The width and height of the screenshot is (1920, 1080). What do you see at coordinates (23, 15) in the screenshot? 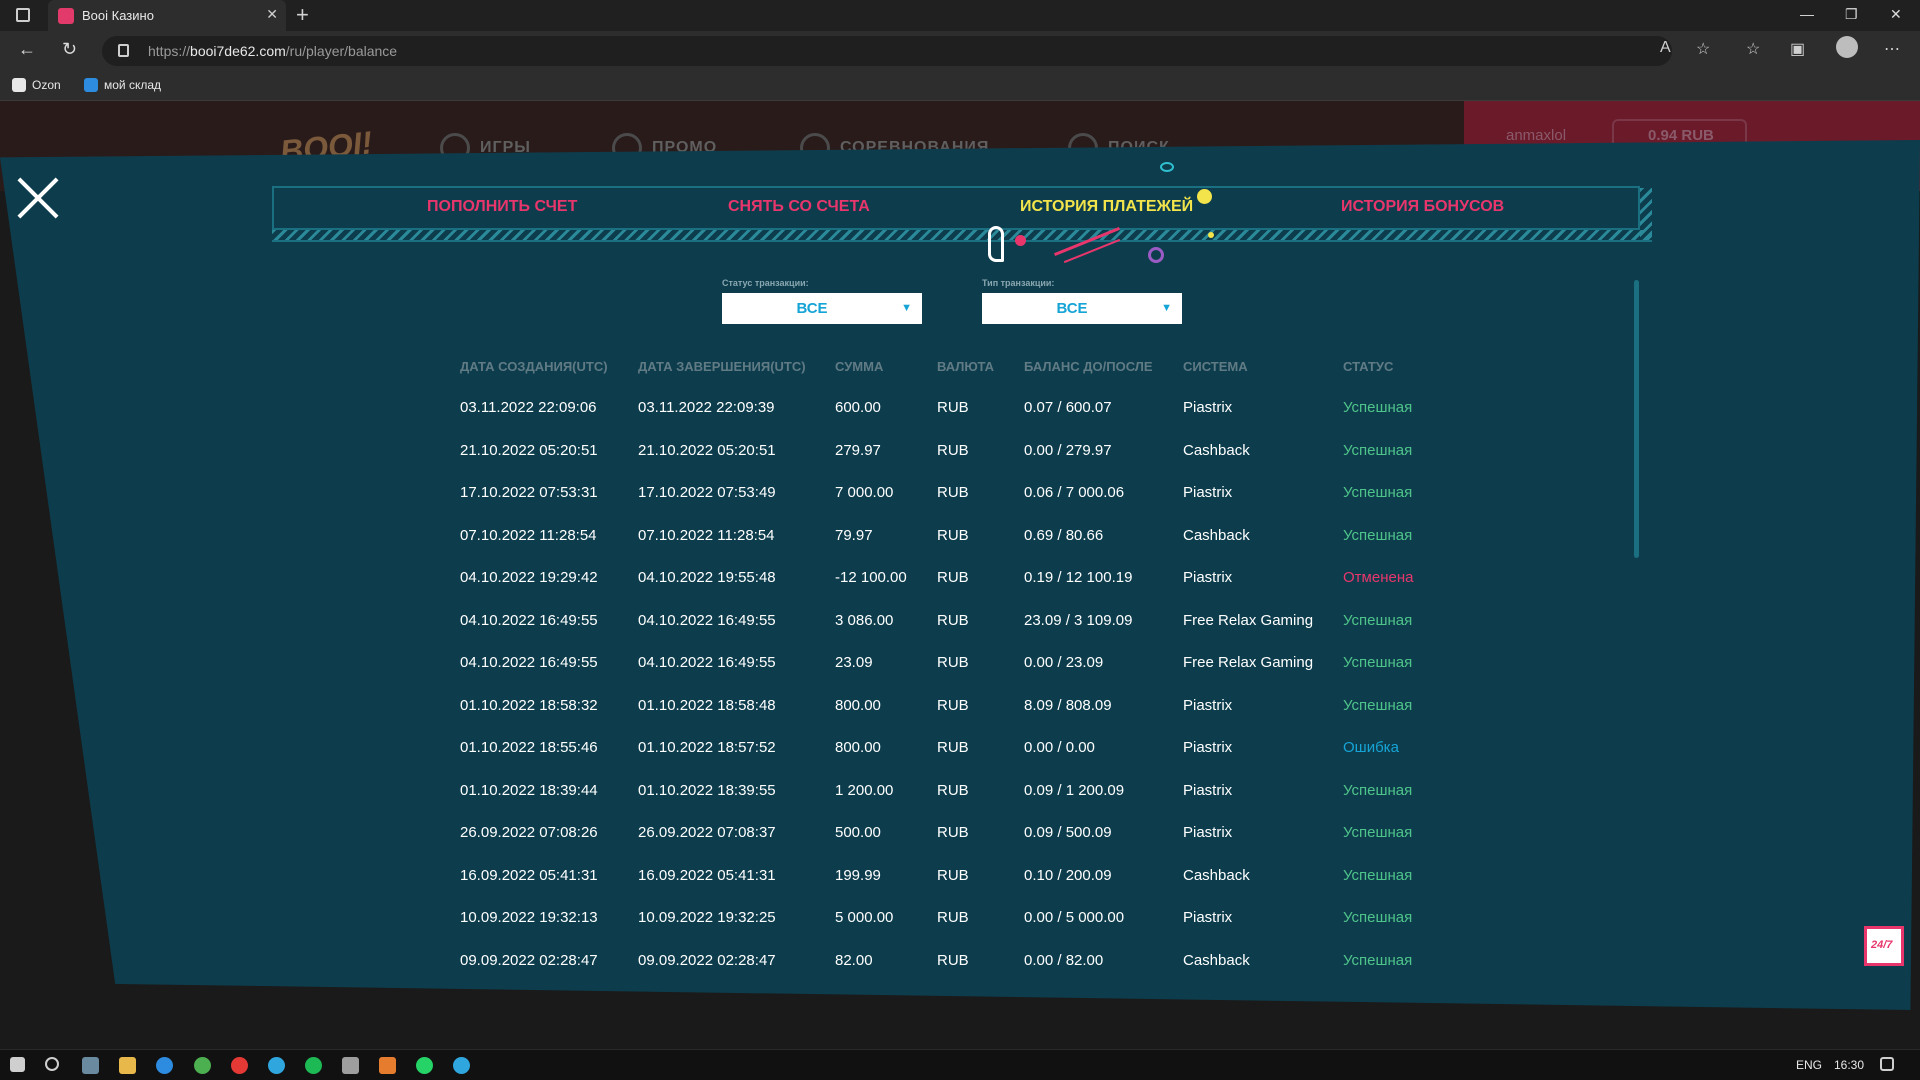
I see `window-menu-icon` at bounding box center [23, 15].